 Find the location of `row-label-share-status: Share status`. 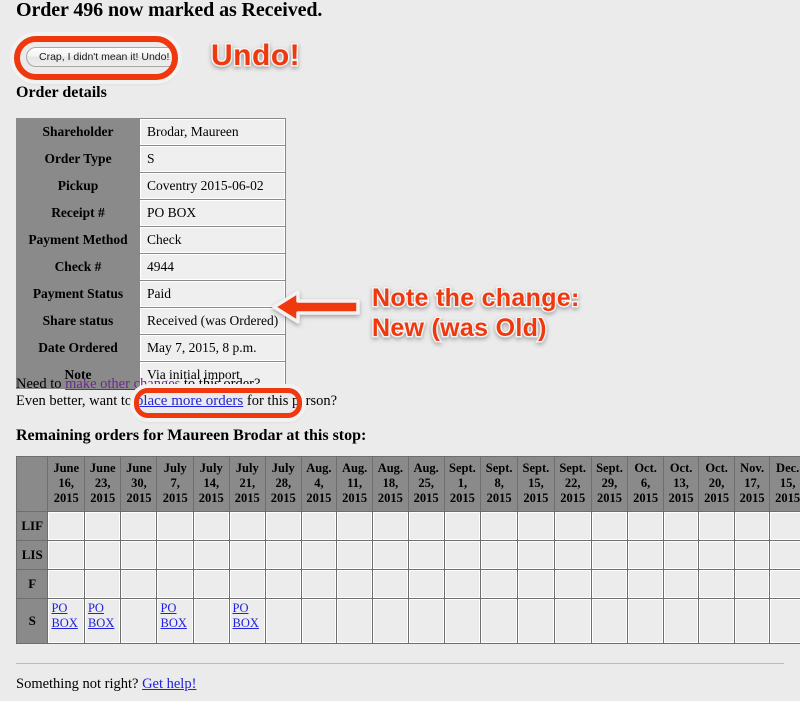

row-label-share-status: Share status is located at coordinates (78, 321).